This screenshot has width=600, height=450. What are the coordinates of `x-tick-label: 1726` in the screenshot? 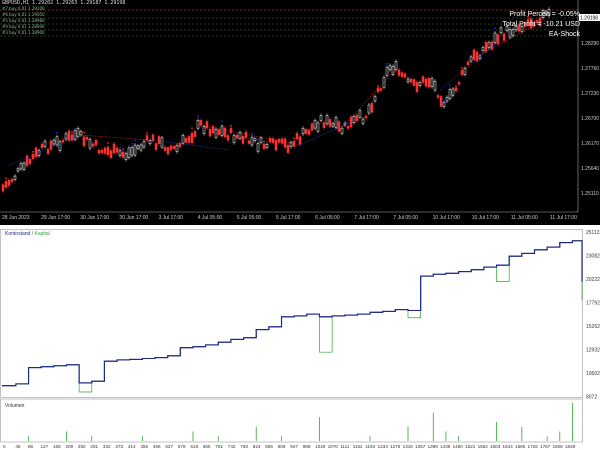 It's located at (533, 446).